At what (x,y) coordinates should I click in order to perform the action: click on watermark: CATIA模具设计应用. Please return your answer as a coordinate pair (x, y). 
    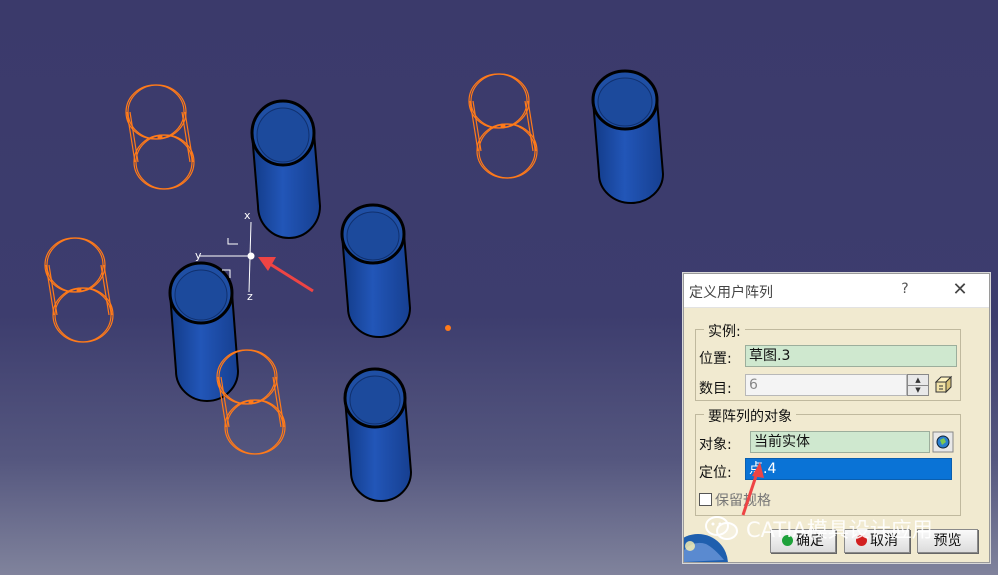
    Looking at the image, I should click on (818, 529).